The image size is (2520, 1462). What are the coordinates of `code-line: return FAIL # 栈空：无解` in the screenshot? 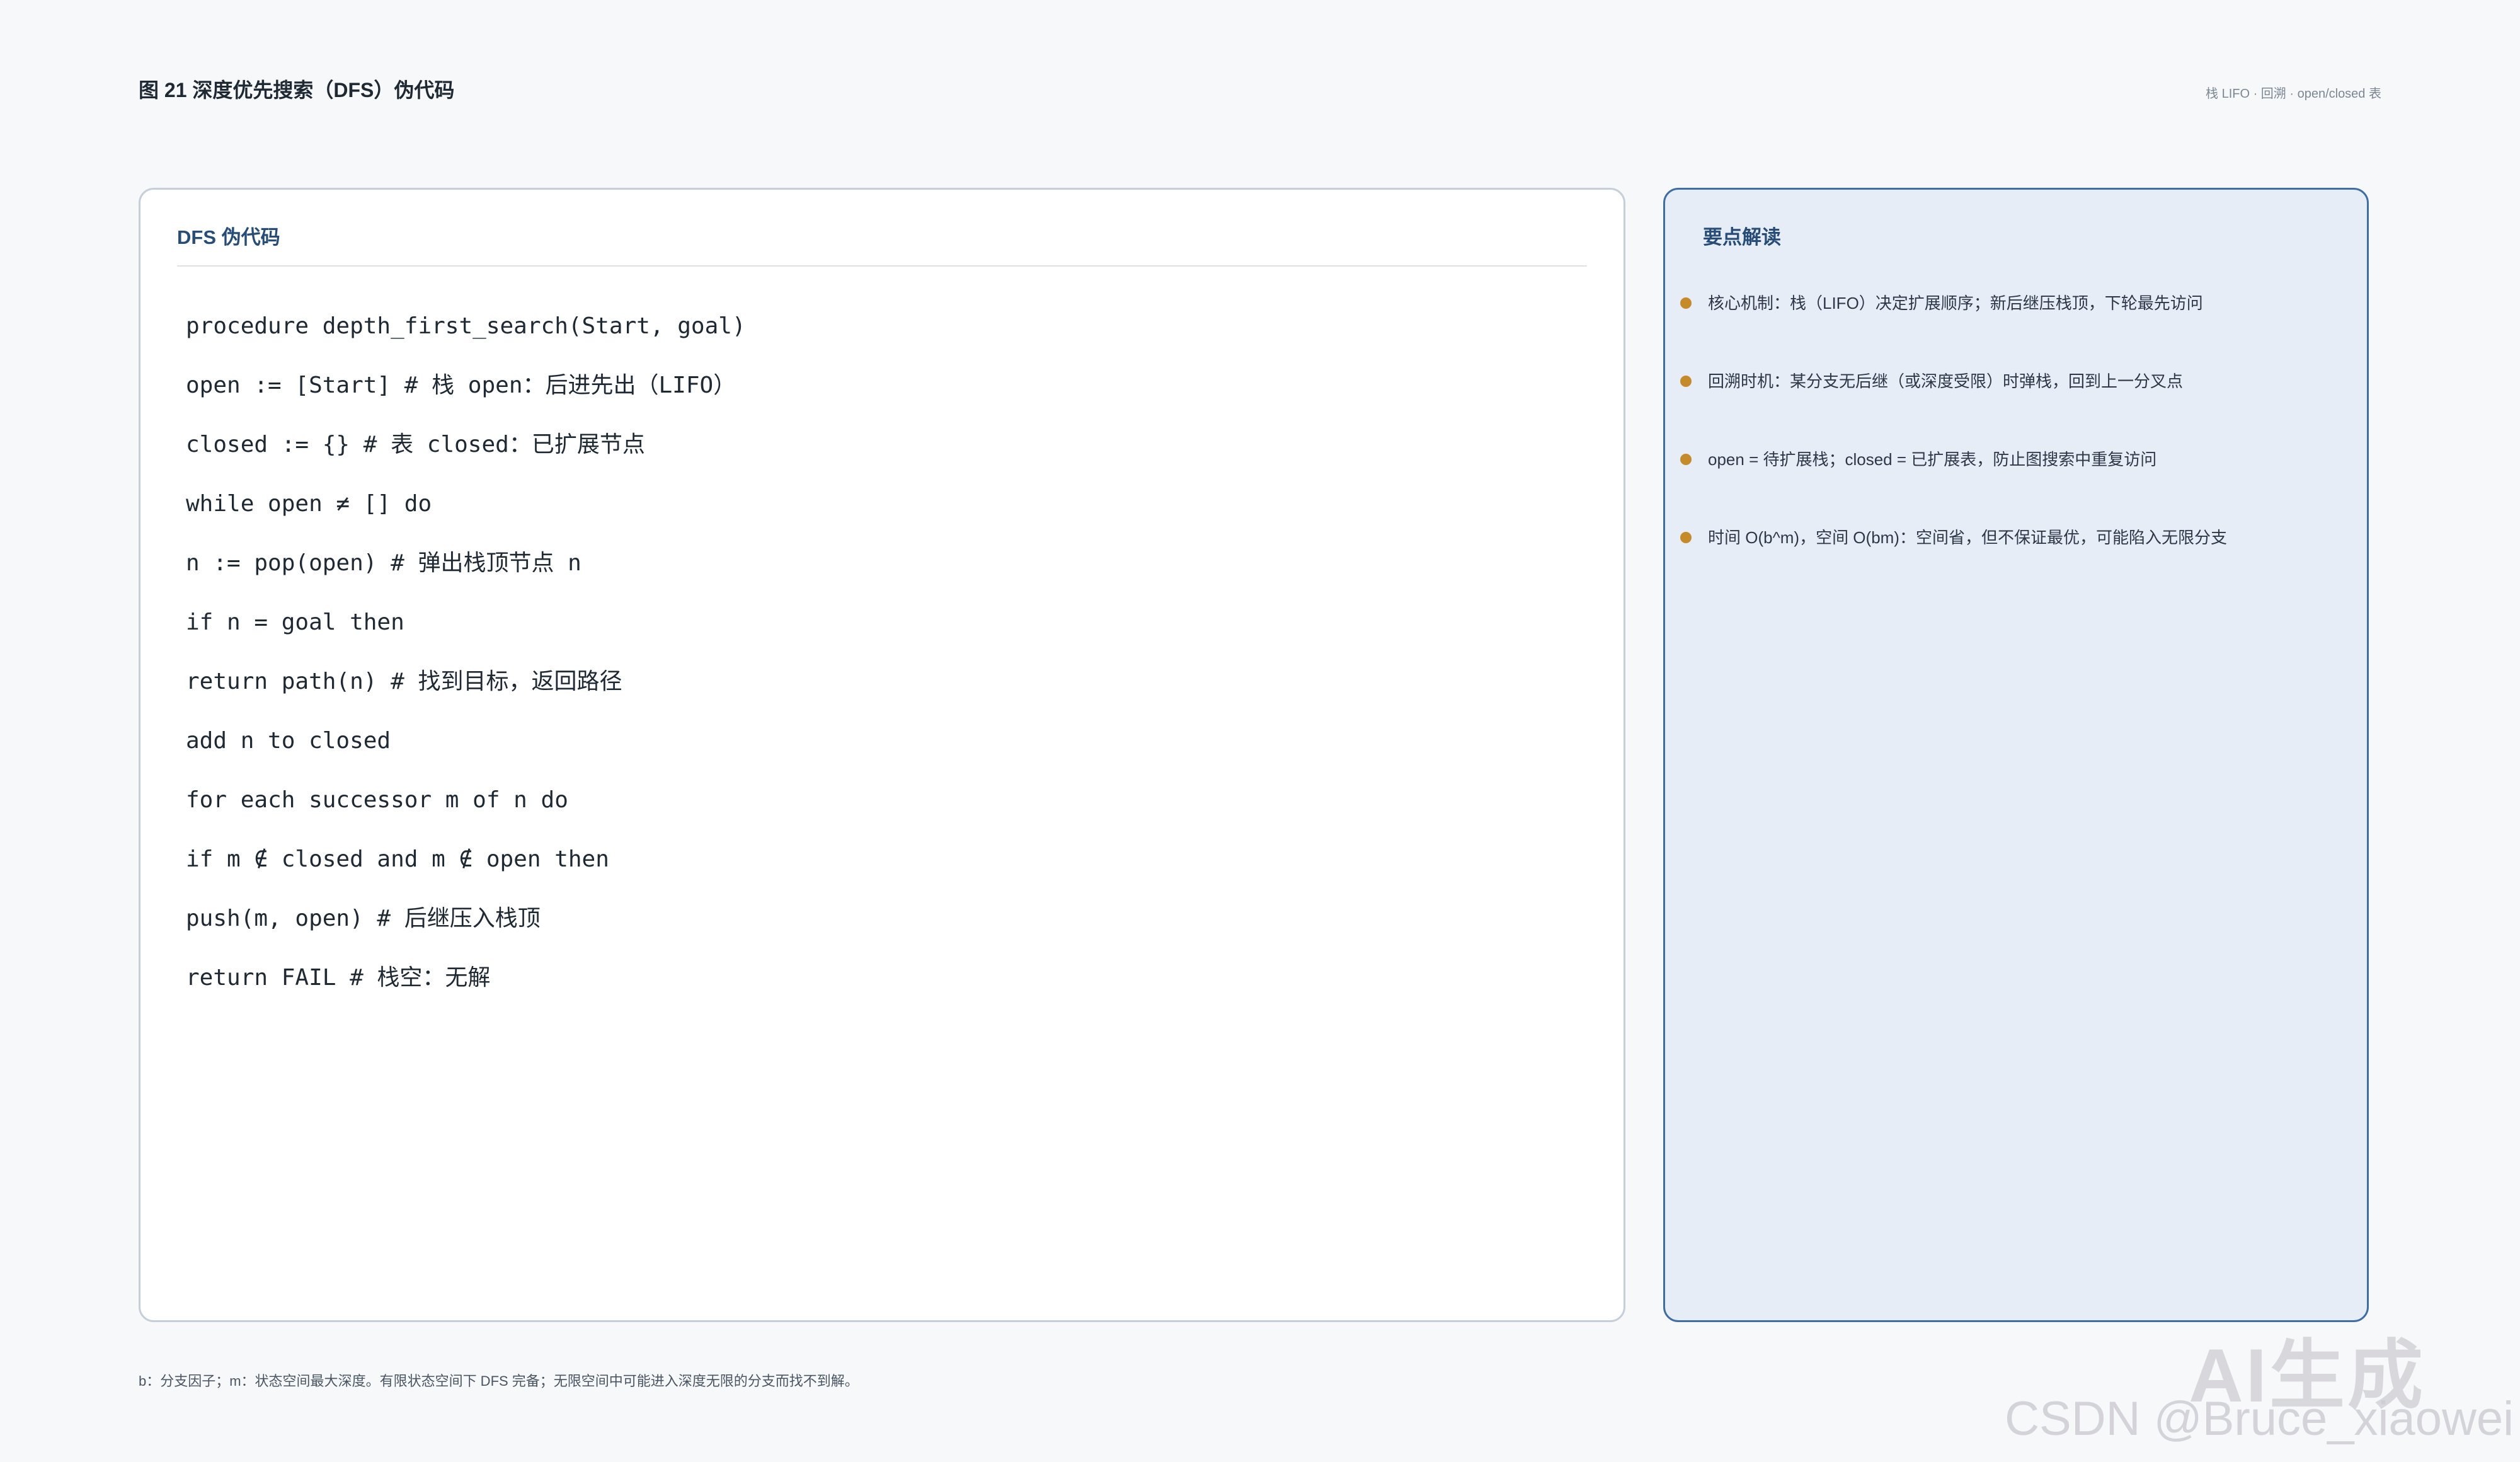 It's located at (338, 978).